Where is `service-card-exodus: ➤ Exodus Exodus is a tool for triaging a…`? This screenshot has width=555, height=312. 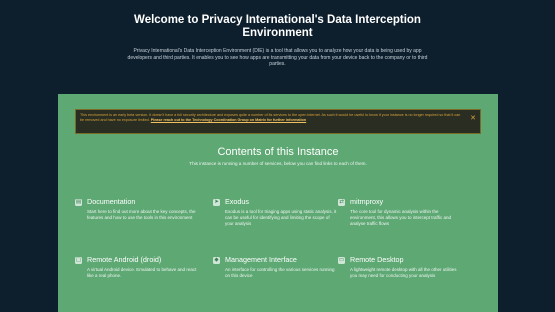 service-card-exodus: ➤ Exodus Exodus is a tool for triaging a… is located at coordinates (275, 212).